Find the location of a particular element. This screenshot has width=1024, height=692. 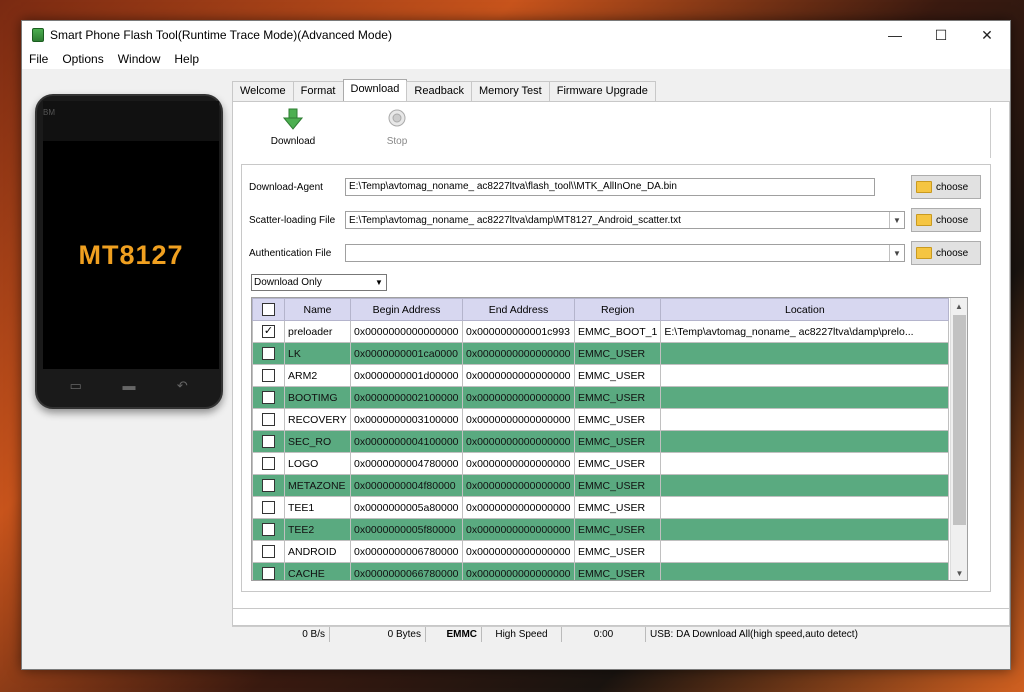

scatter-file-choose-button: choose is located at coordinates (946, 220).